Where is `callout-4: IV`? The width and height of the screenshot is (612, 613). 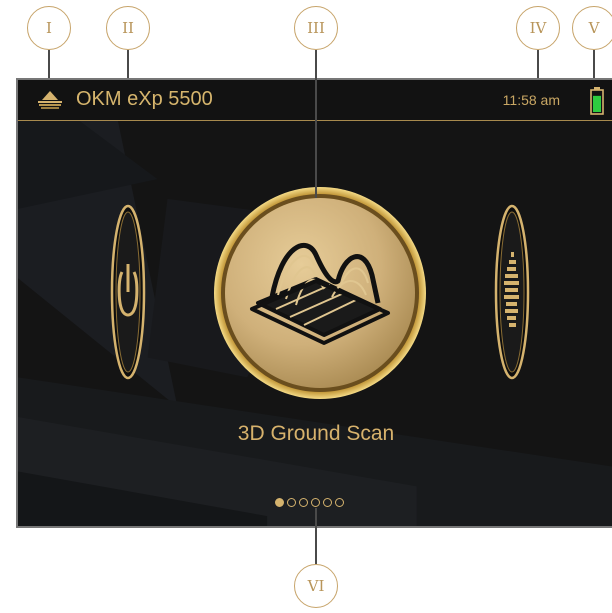 callout-4: IV is located at coordinates (538, 28).